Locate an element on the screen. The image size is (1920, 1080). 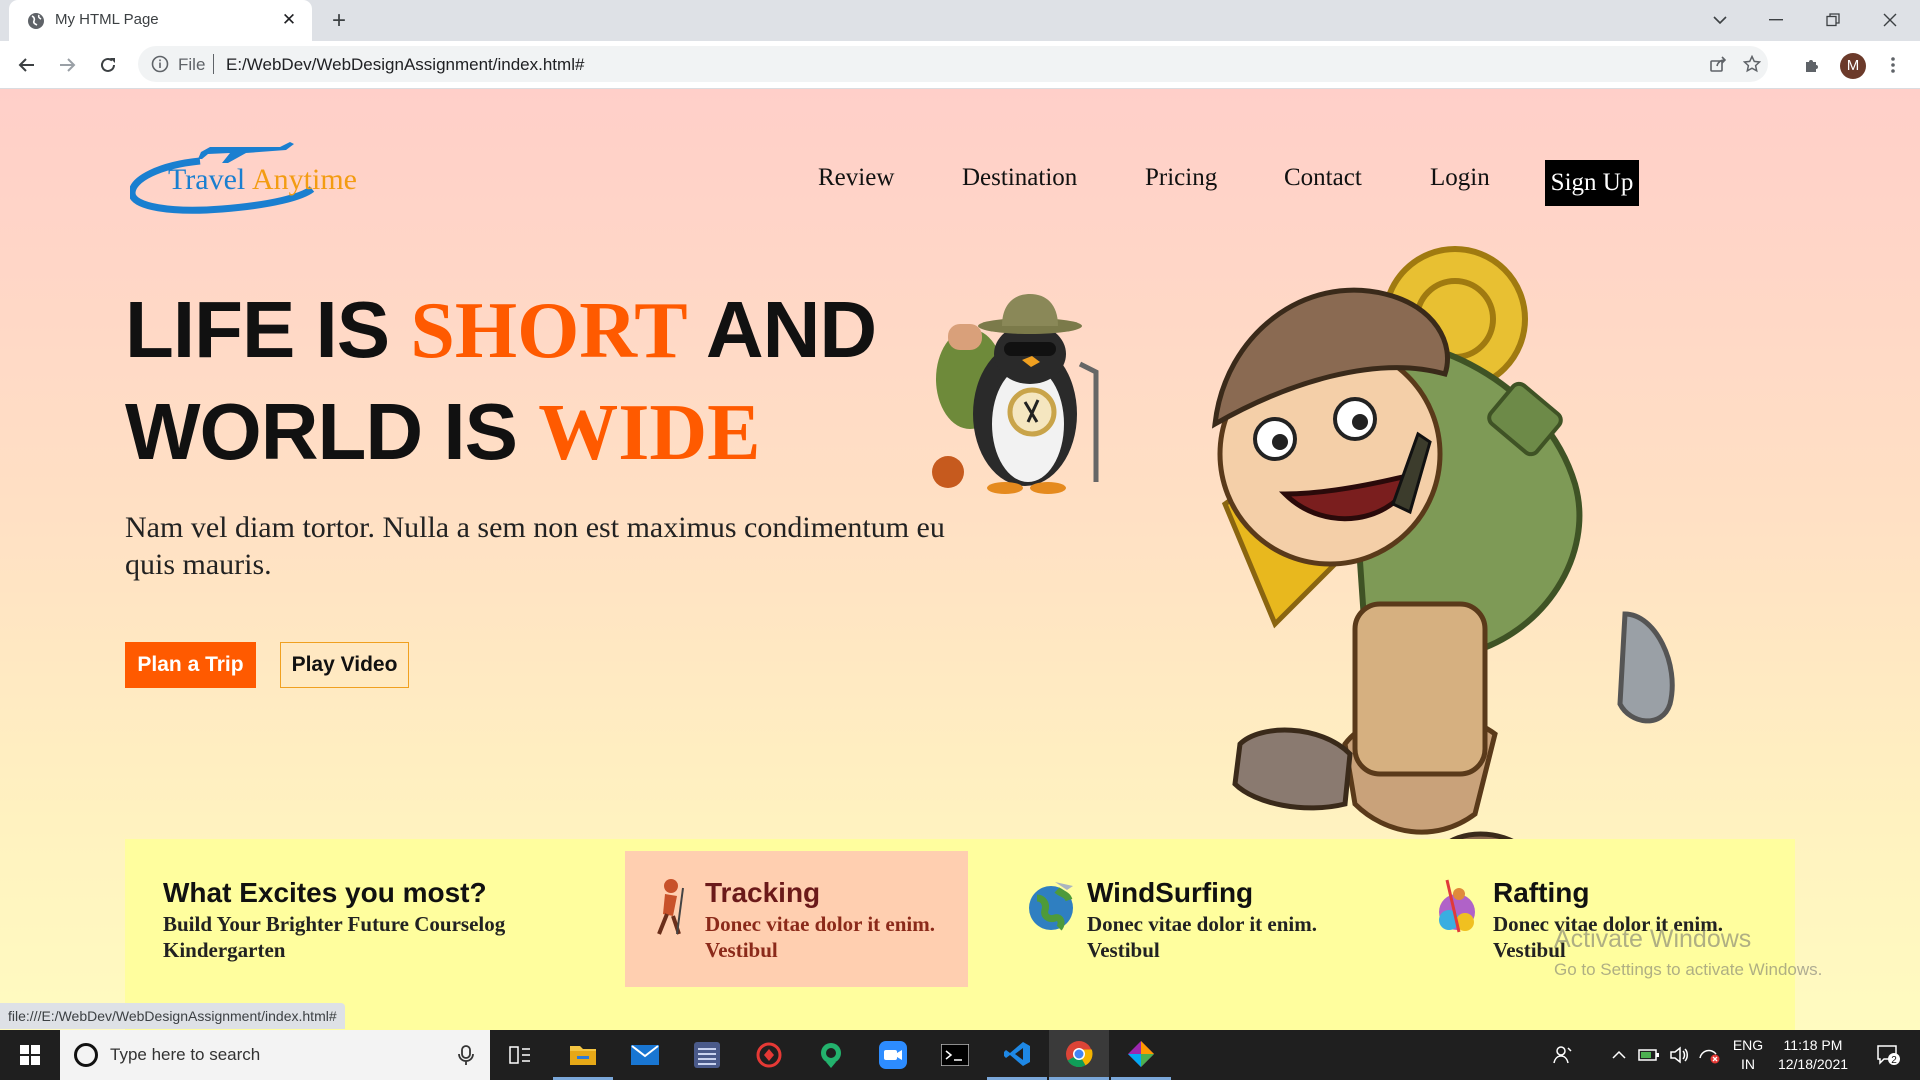
profile-avatar: M is located at coordinates (1853, 66).